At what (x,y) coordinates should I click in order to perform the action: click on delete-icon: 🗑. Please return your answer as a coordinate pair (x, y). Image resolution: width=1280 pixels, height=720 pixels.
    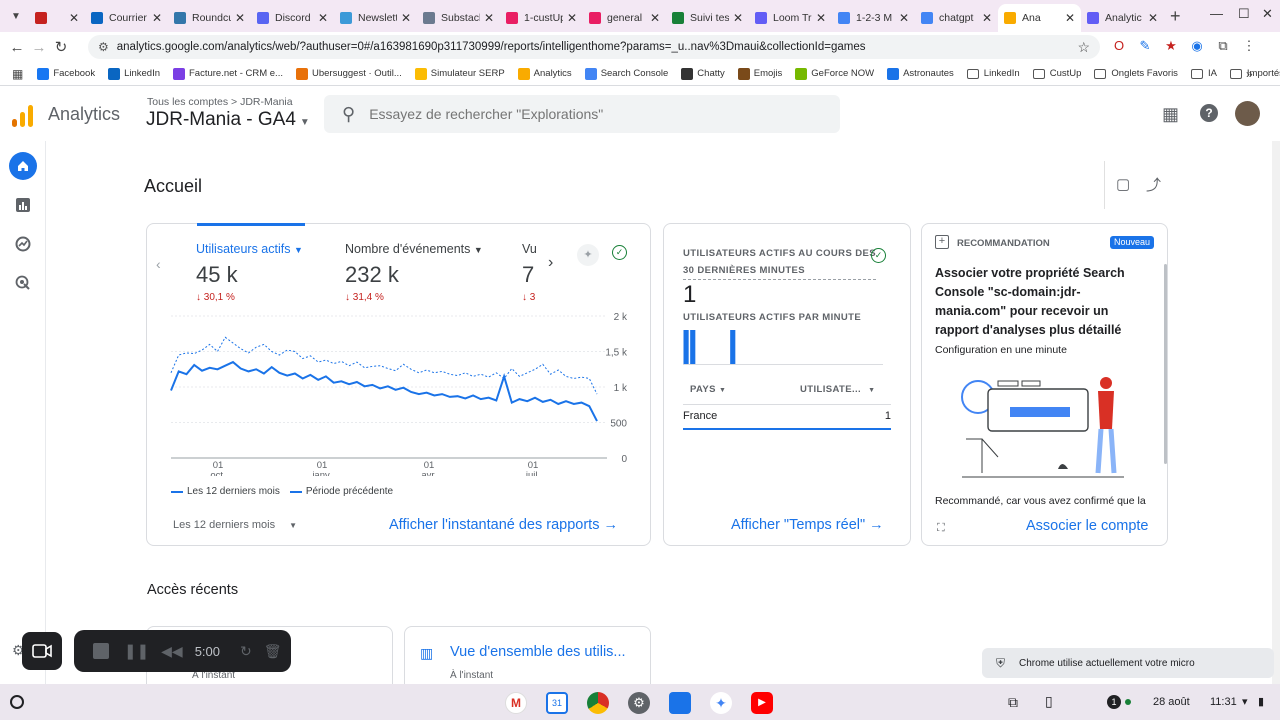
    Looking at the image, I should click on (273, 651).